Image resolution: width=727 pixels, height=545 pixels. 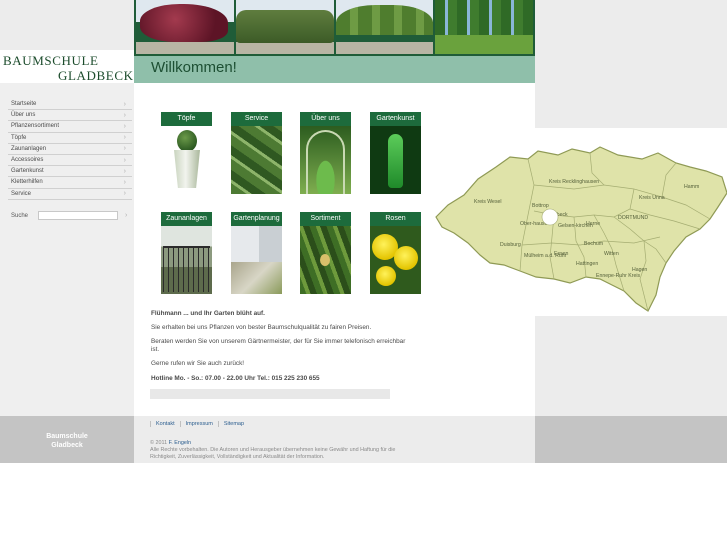 I want to click on content-divider-bar, so click(x=270, y=394).